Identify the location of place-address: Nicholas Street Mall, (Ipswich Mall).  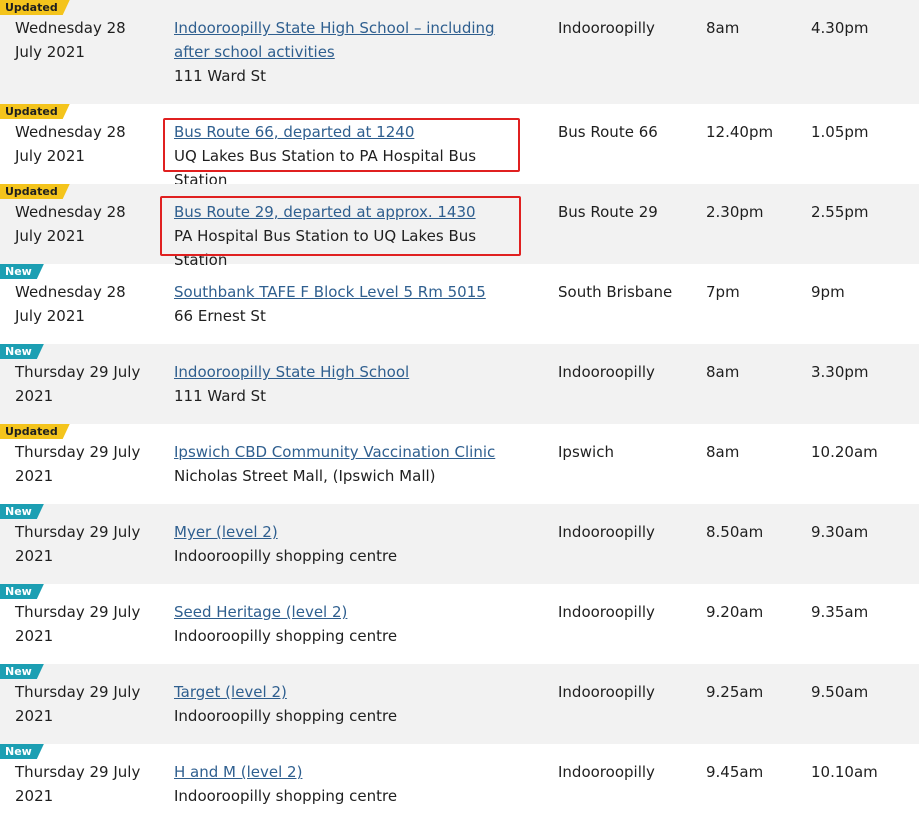
(305, 476).